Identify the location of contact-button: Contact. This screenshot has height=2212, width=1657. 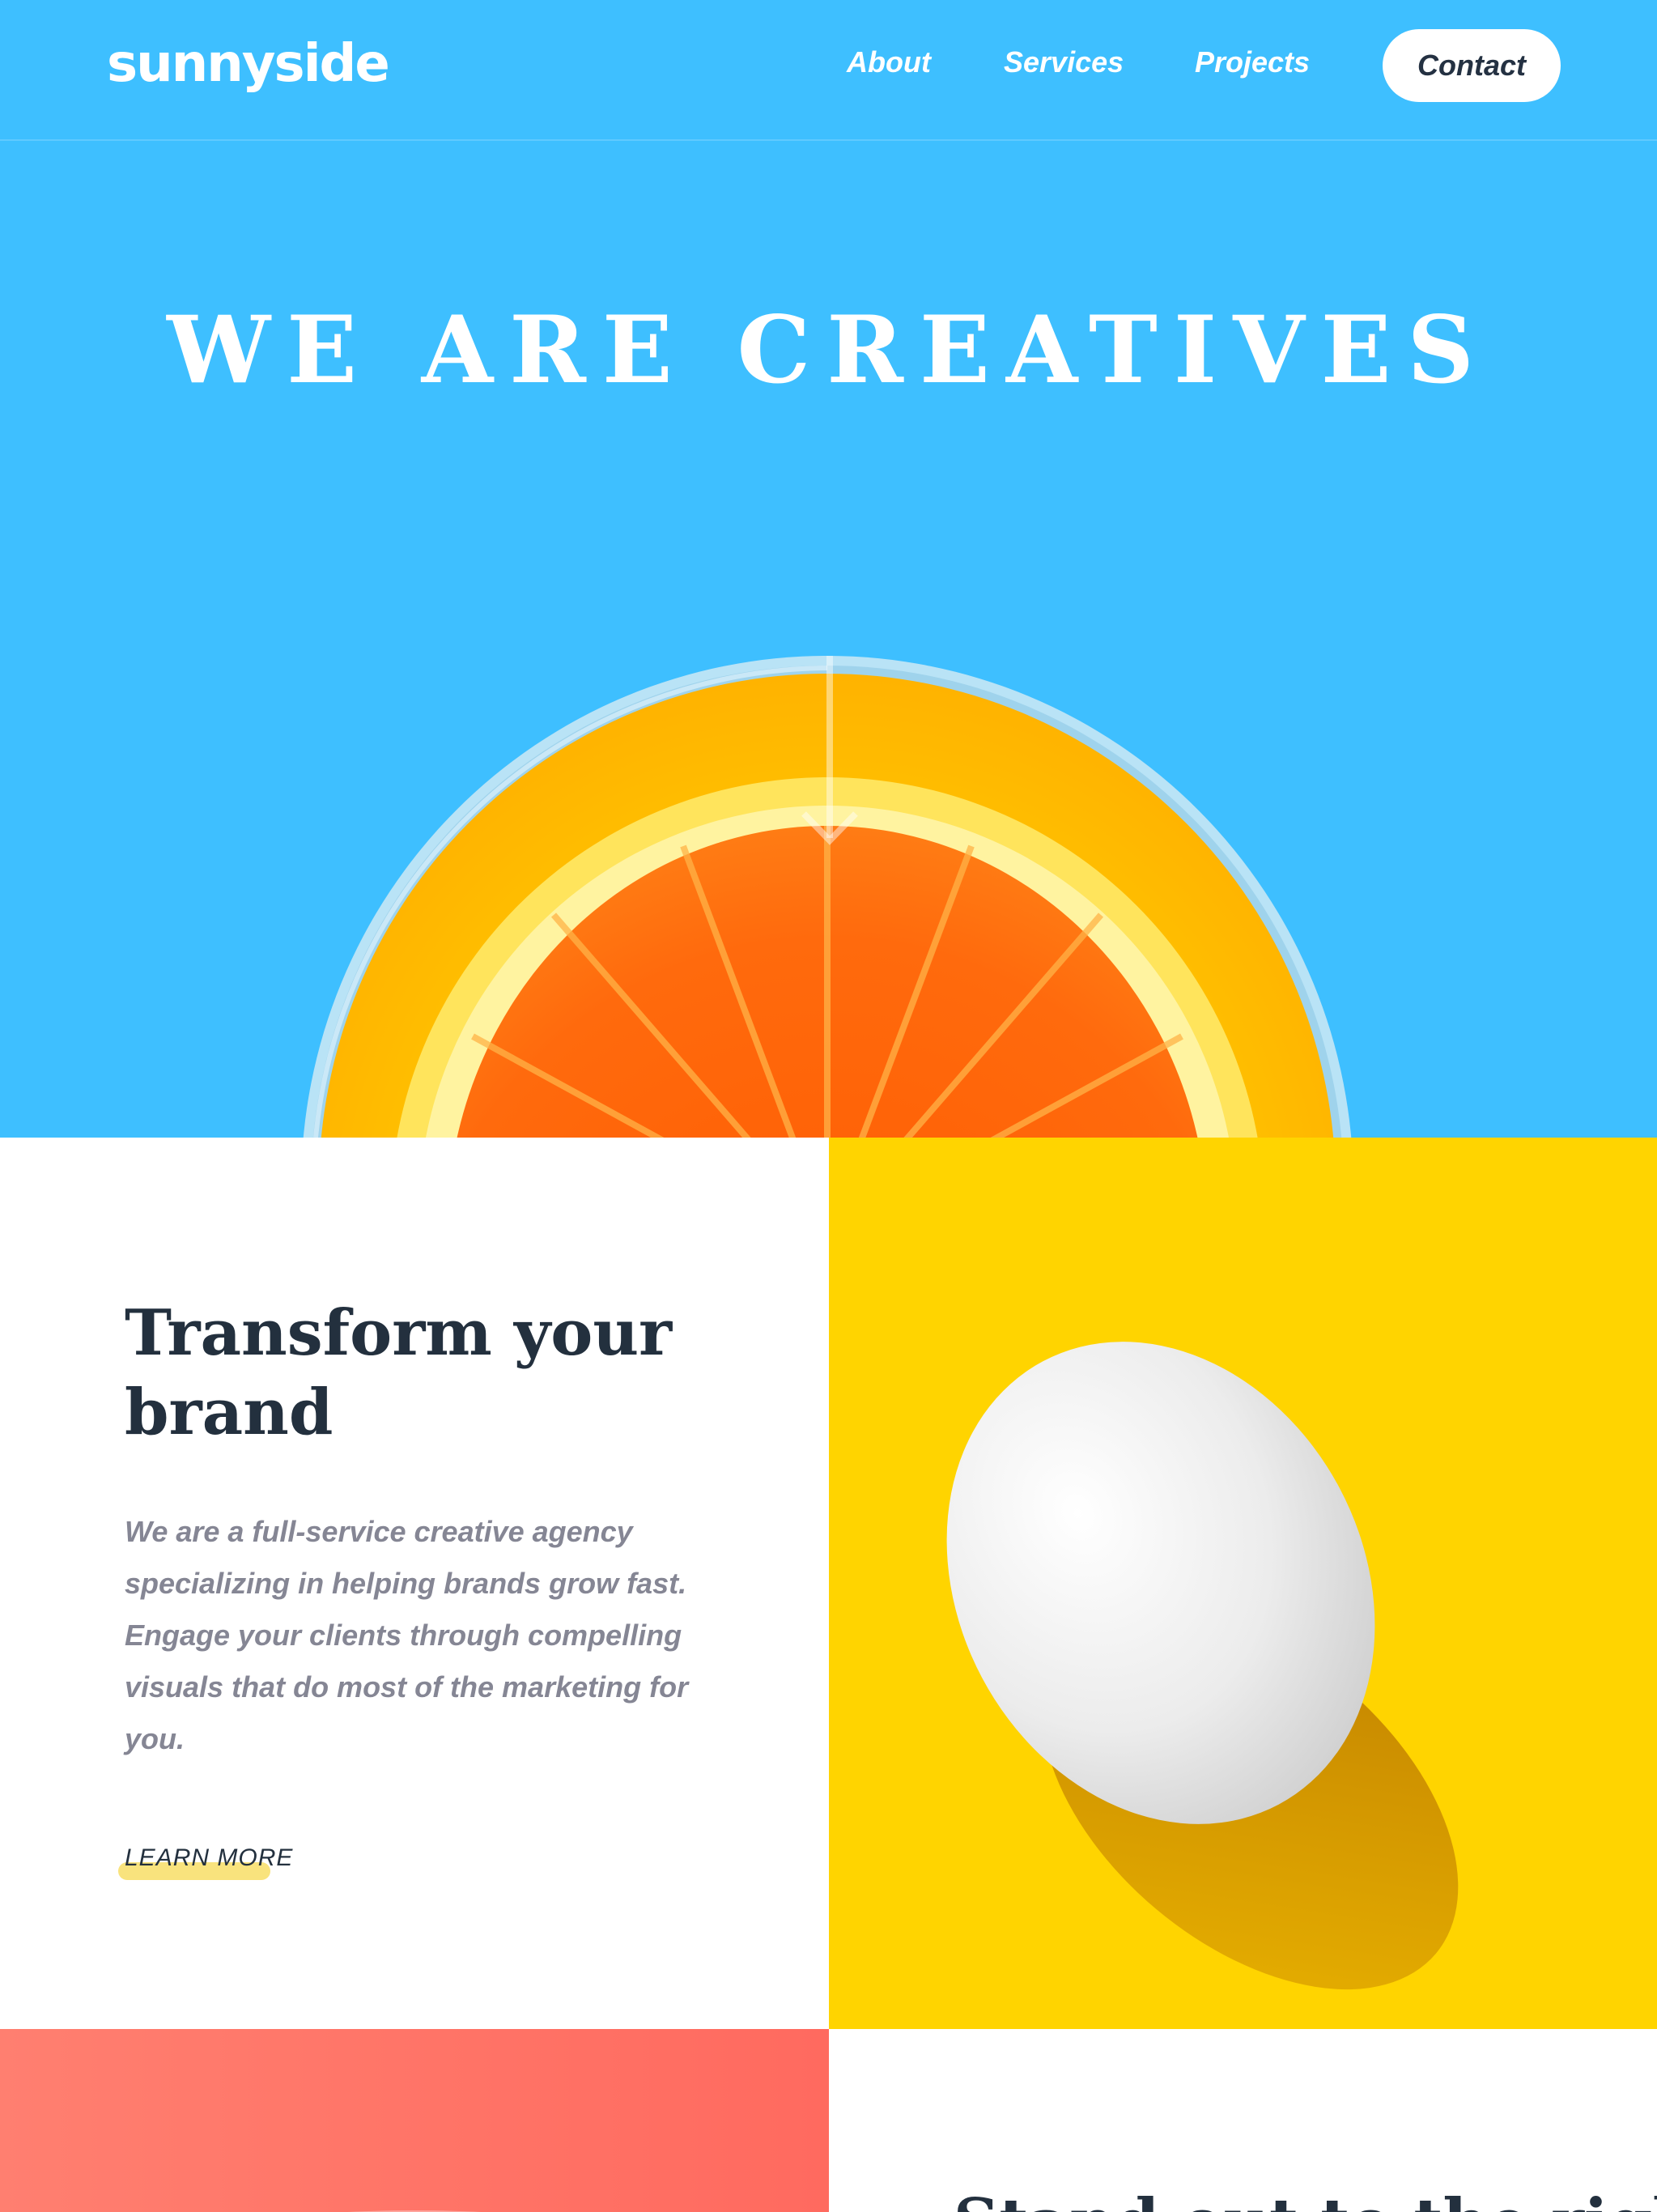
(1472, 65).